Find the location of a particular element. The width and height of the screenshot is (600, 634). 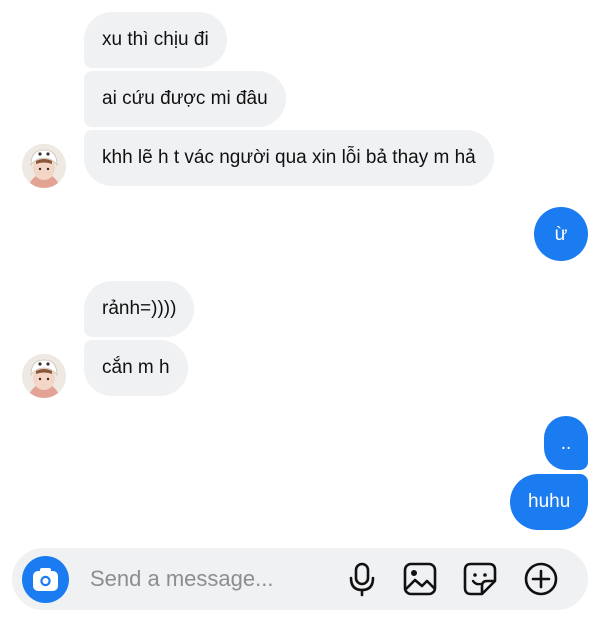

message-input is located at coordinates (205, 579).